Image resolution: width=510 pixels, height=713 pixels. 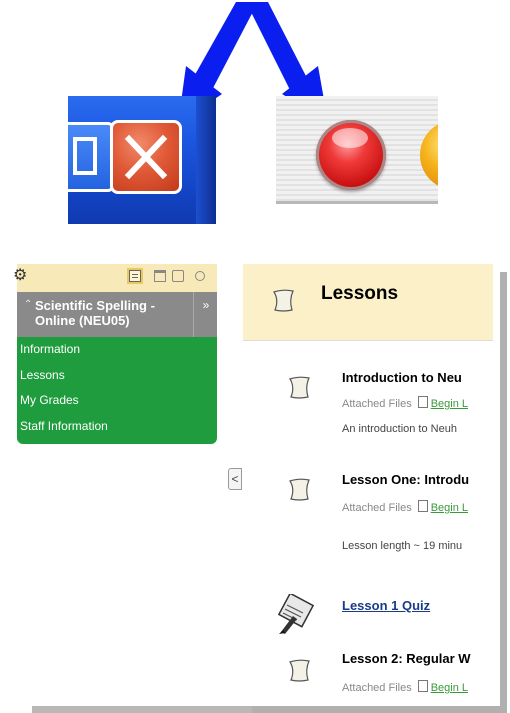 I want to click on folder-view-icon, so click(x=160, y=276).